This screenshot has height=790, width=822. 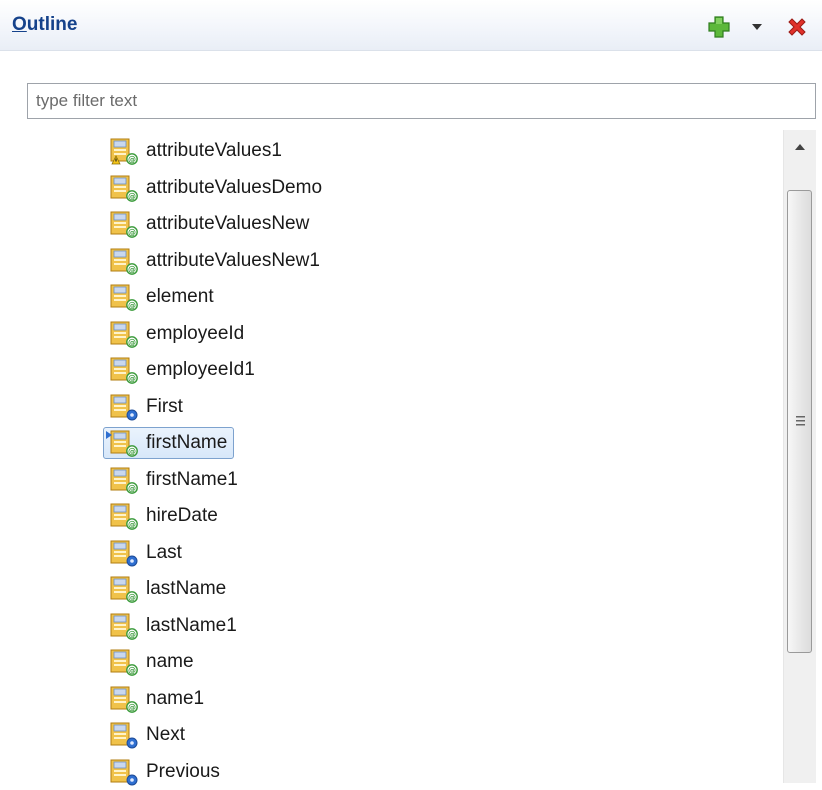 I want to click on tree-item: @ hireDate, so click(x=164, y=516).